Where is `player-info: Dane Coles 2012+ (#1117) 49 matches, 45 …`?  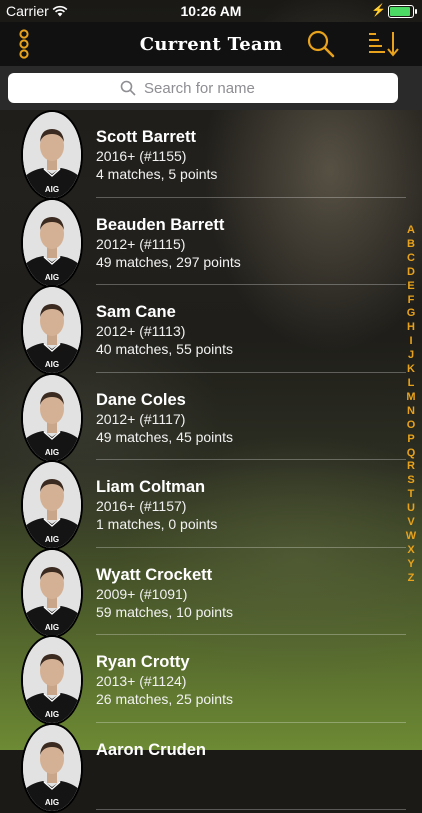
player-info: Dane Coles 2012+ (#1117) 49 matches, 45 … is located at coordinates (164, 418).